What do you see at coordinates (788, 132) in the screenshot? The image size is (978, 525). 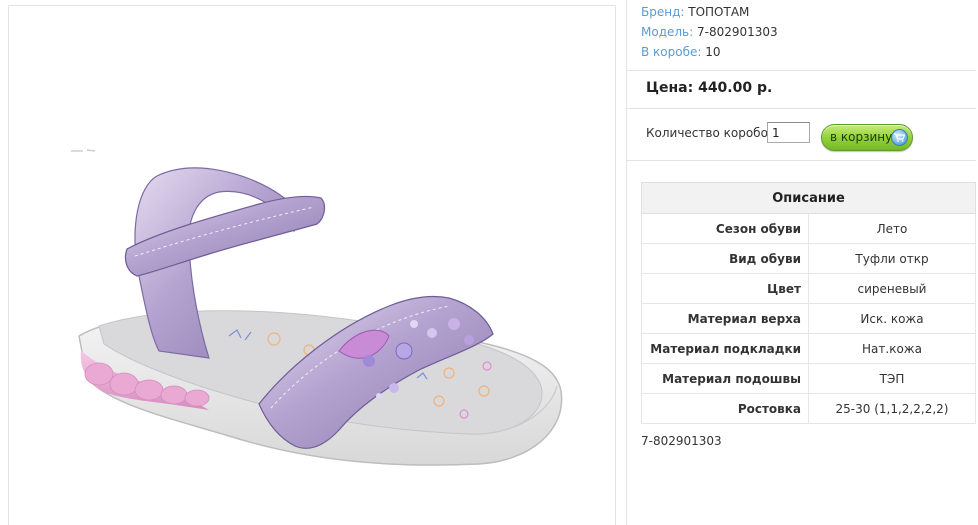 I see `quantity-input` at bounding box center [788, 132].